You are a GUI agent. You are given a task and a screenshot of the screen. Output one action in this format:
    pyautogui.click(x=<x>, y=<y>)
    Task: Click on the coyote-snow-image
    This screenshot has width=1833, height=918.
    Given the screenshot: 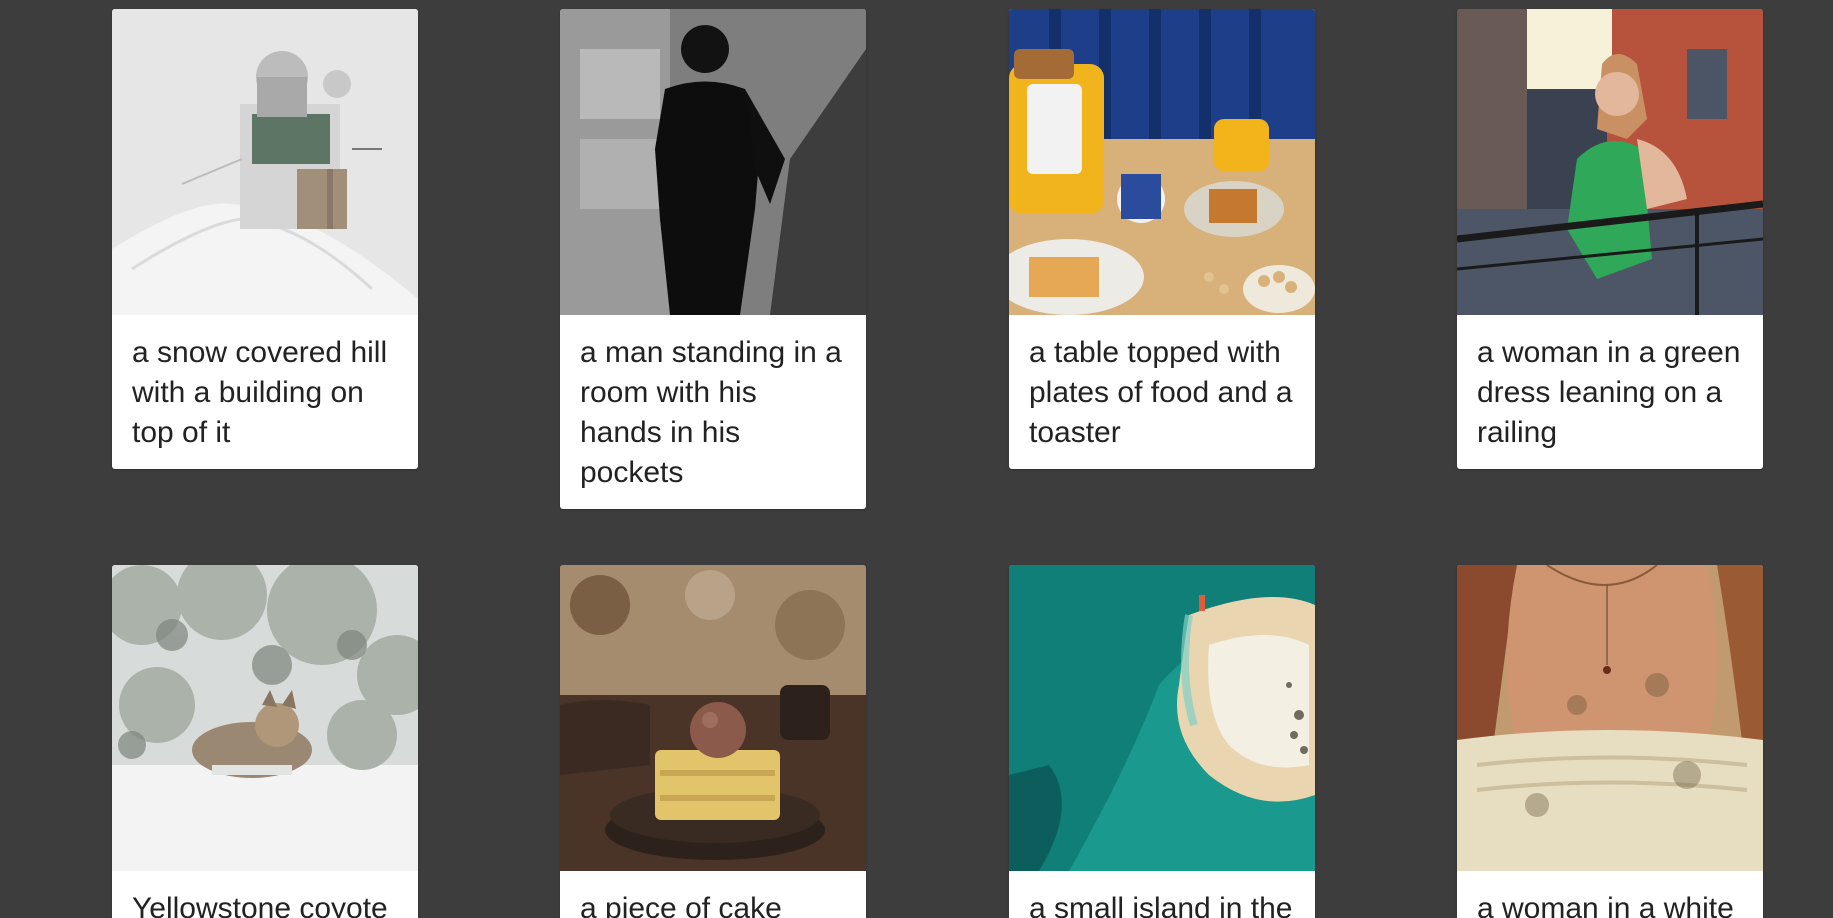 What is the action you would take?
    pyautogui.click(x=265, y=718)
    